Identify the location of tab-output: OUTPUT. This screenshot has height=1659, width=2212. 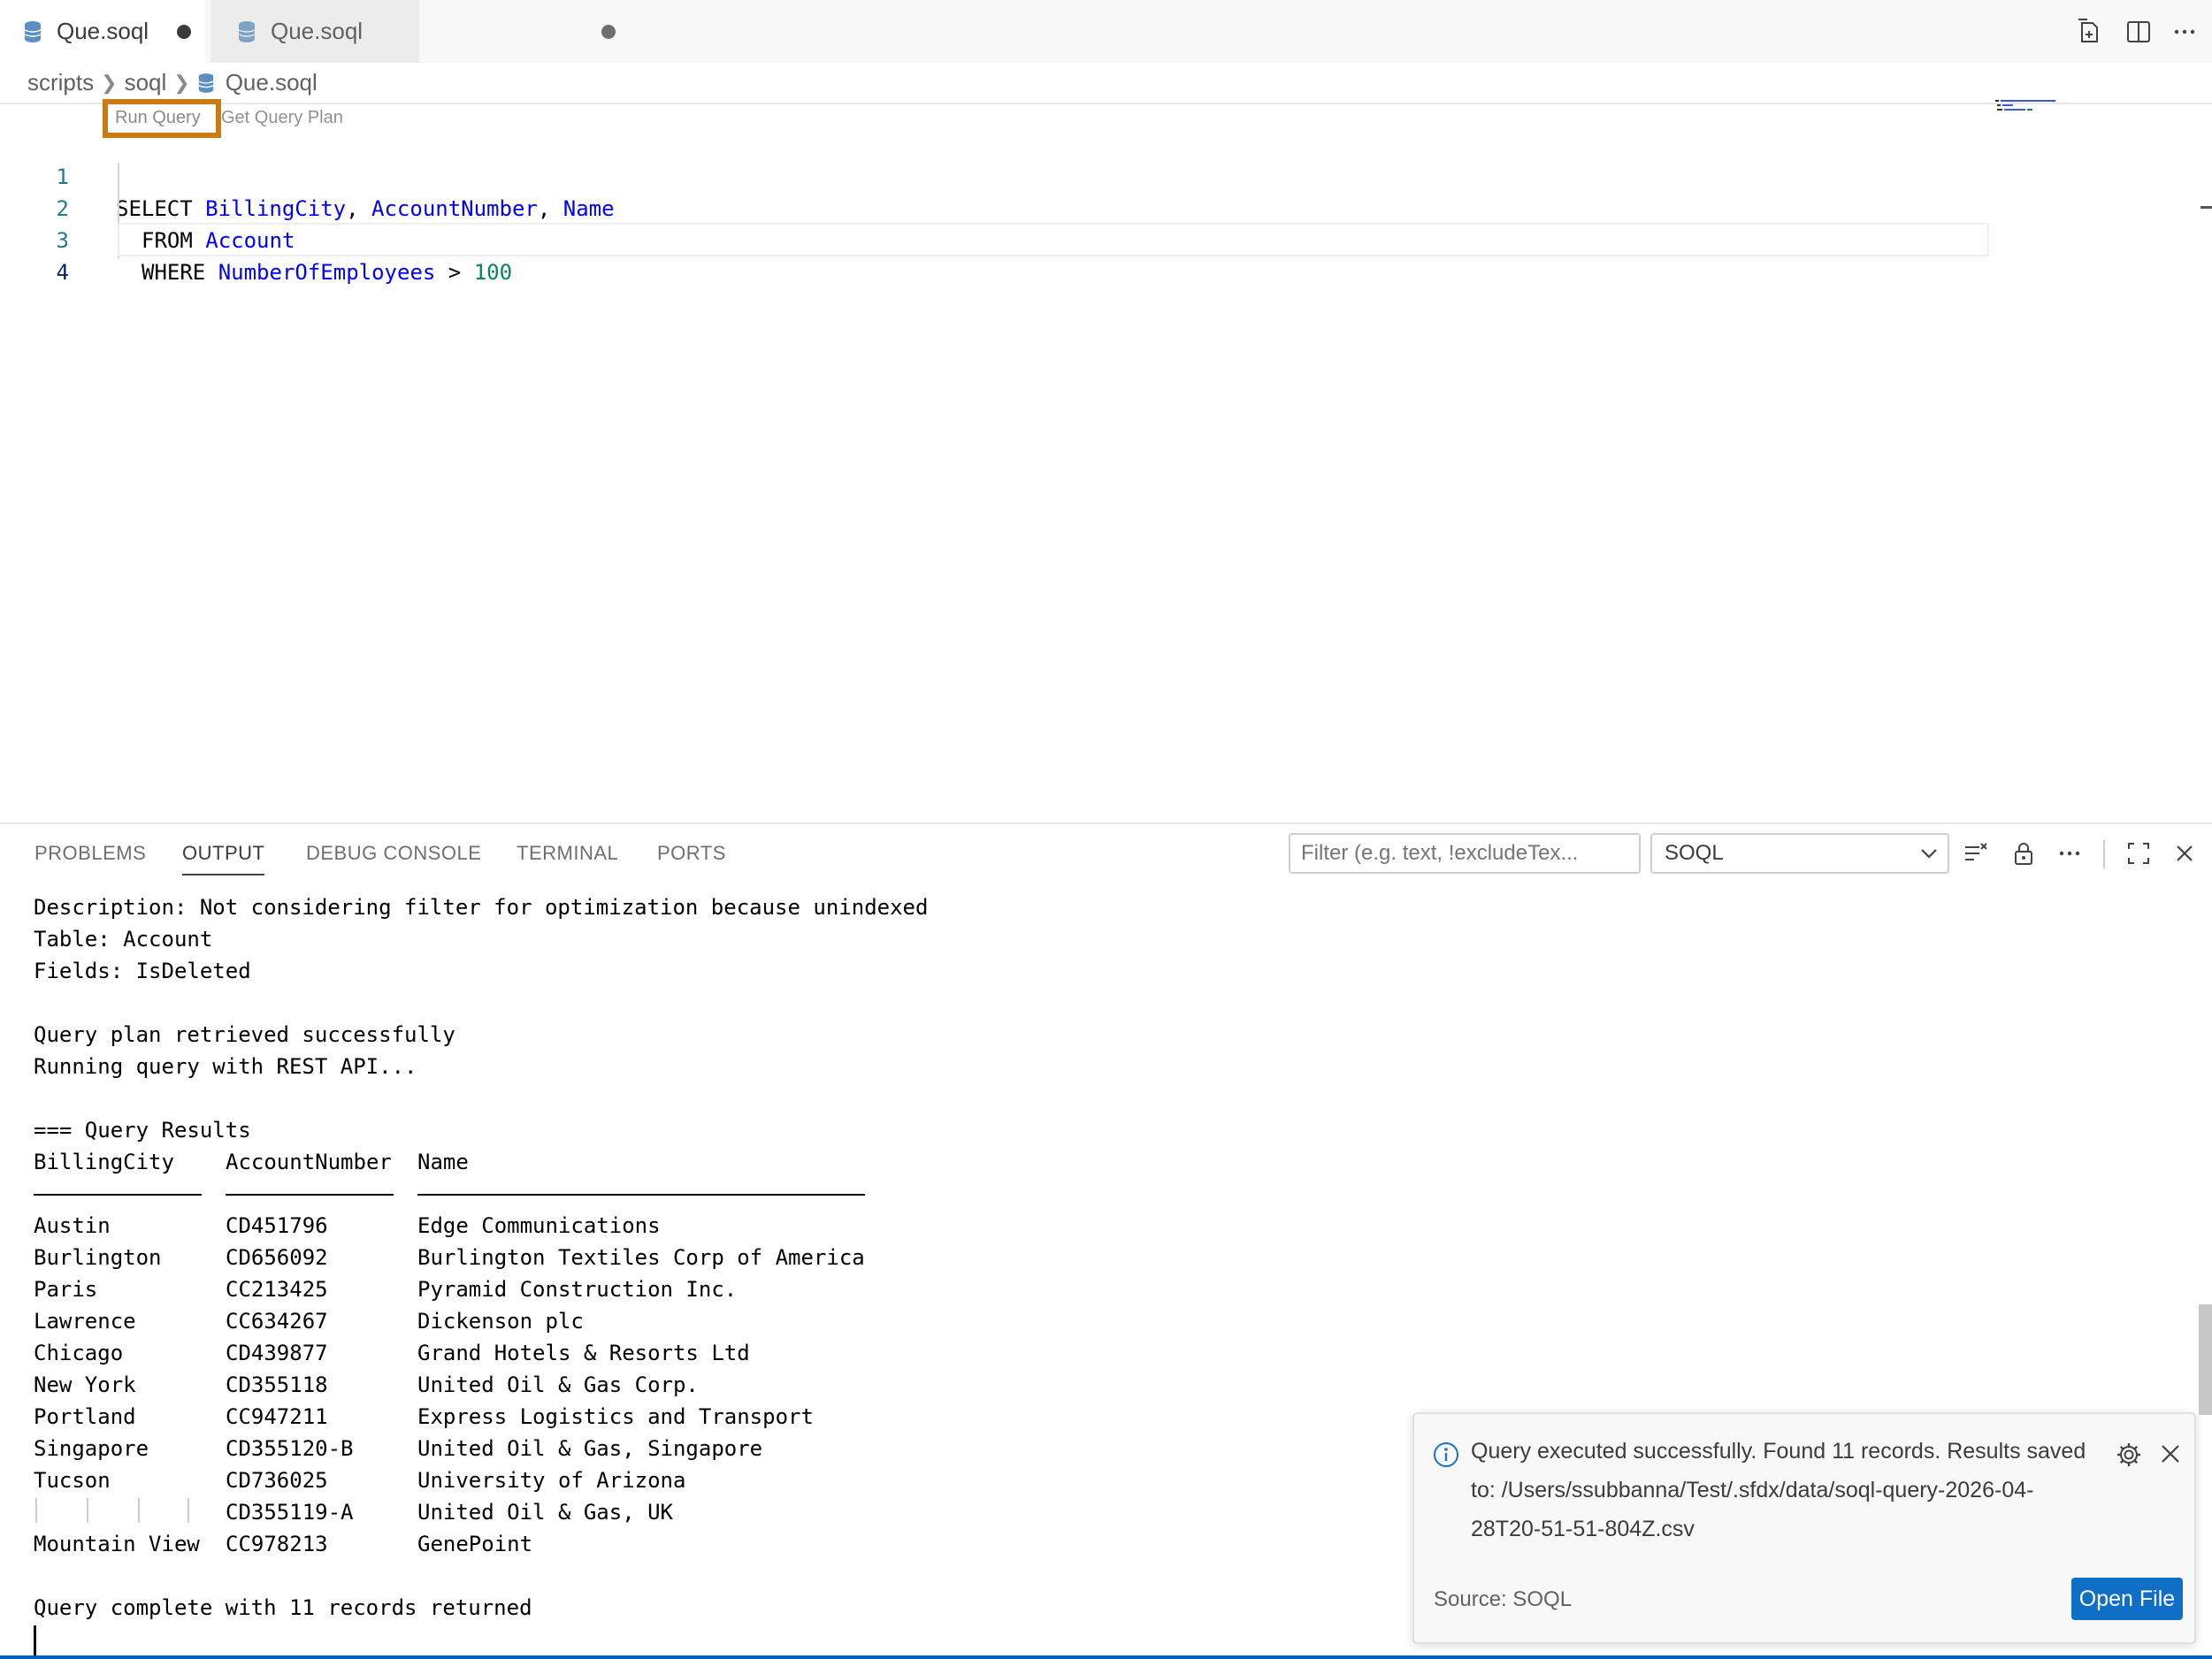
(223, 858).